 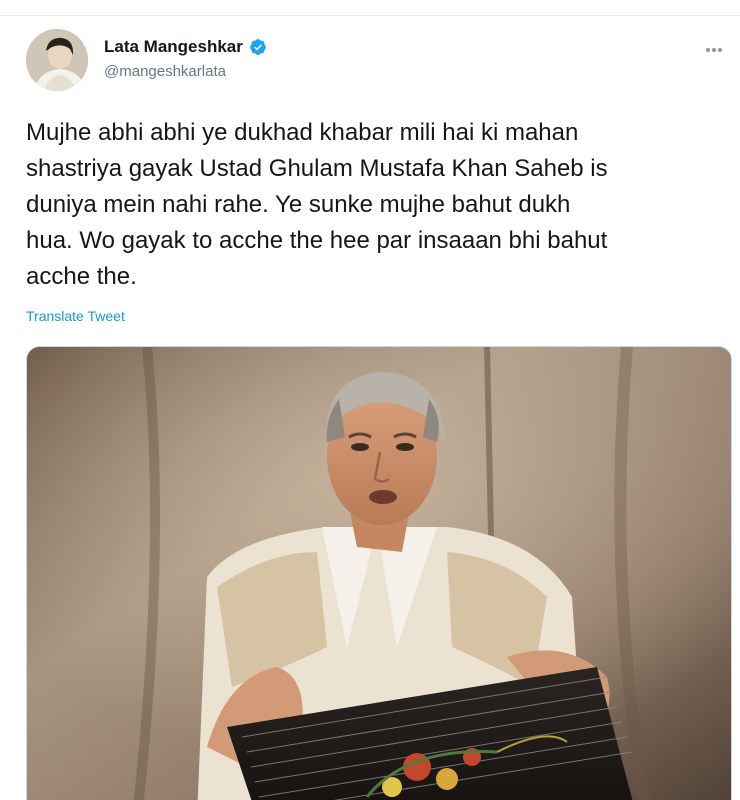 I want to click on avatar, so click(x=57, y=60).